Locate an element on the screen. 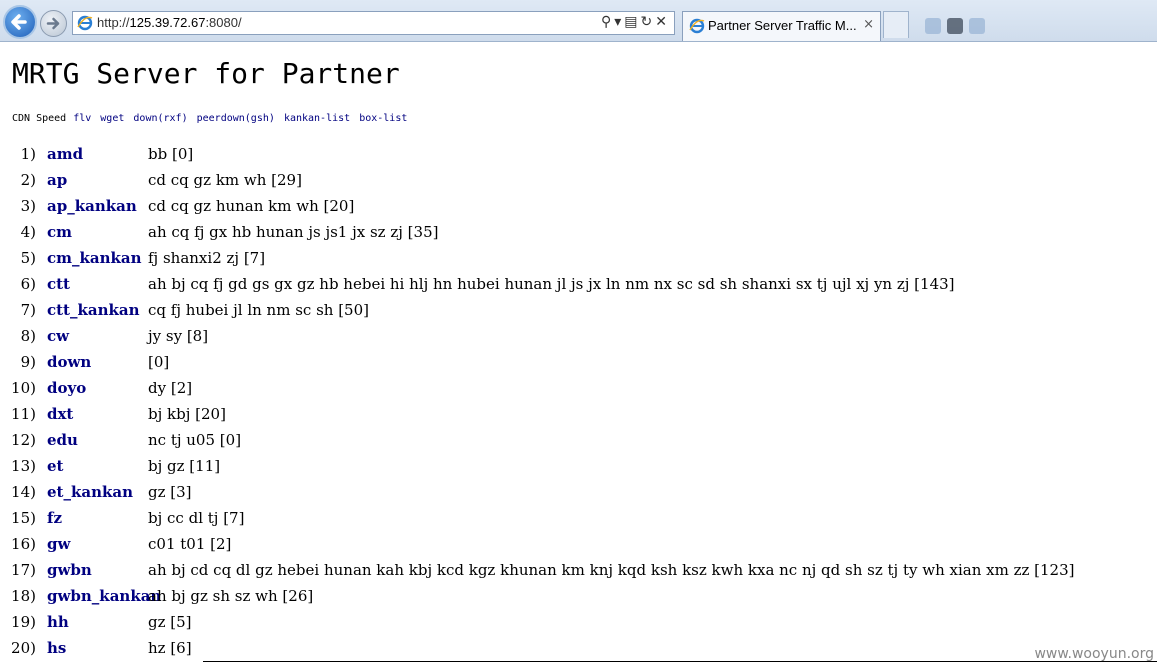 The height and width of the screenshot is (665, 1157). row-number: 14) is located at coordinates (23, 492).